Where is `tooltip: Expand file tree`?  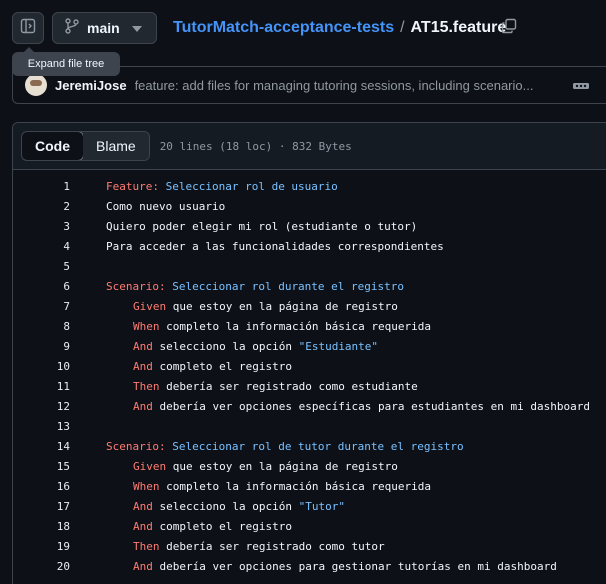 tooltip: Expand file tree is located at coordinates (66, 61).